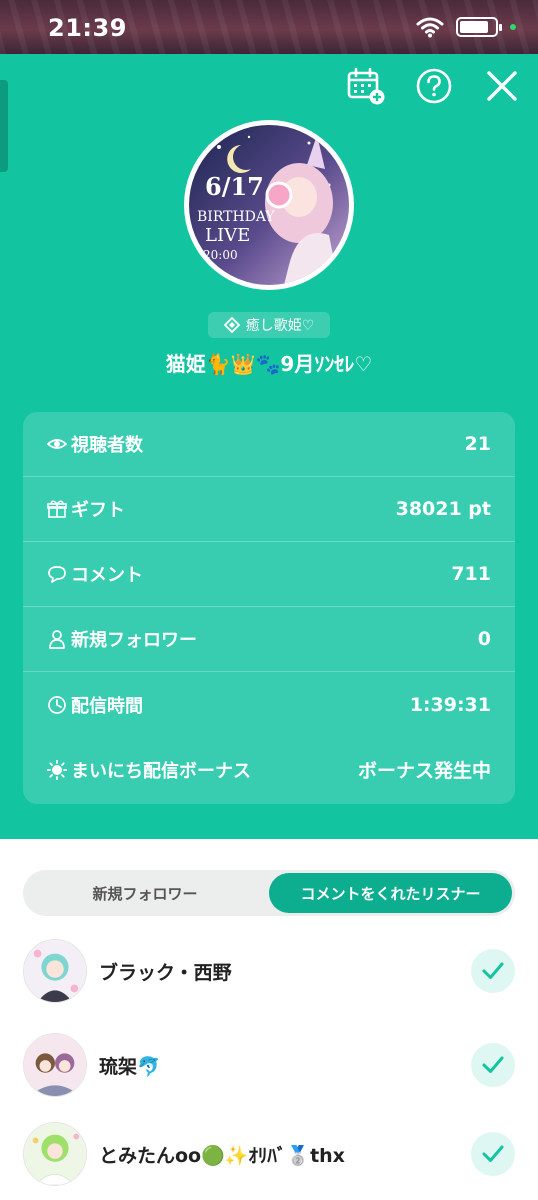 This screenshot has height=1200, width=538. What do you see at coordinates (57, 574) in the screenshot?
I see `comment-icon` at bounding box center [57, 574].